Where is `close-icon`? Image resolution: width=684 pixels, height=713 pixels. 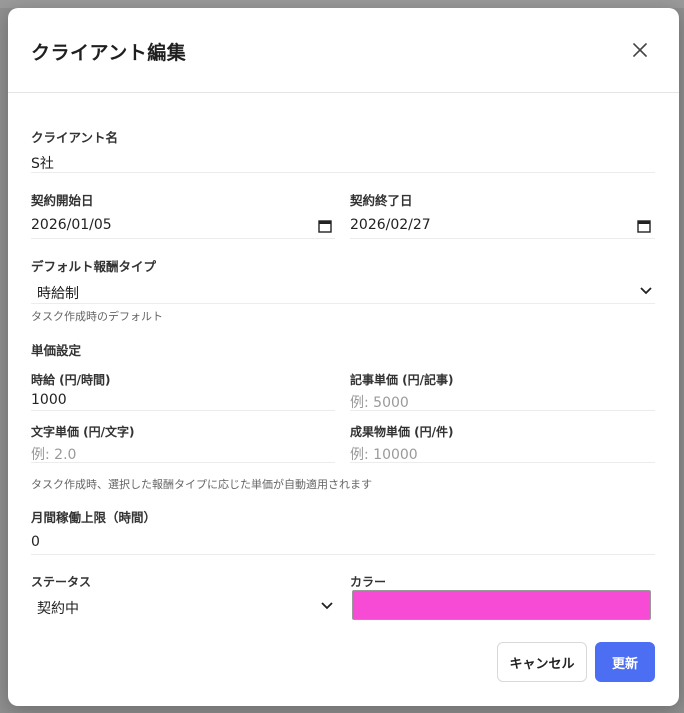
close-icon is located at coordinates (640, 50).